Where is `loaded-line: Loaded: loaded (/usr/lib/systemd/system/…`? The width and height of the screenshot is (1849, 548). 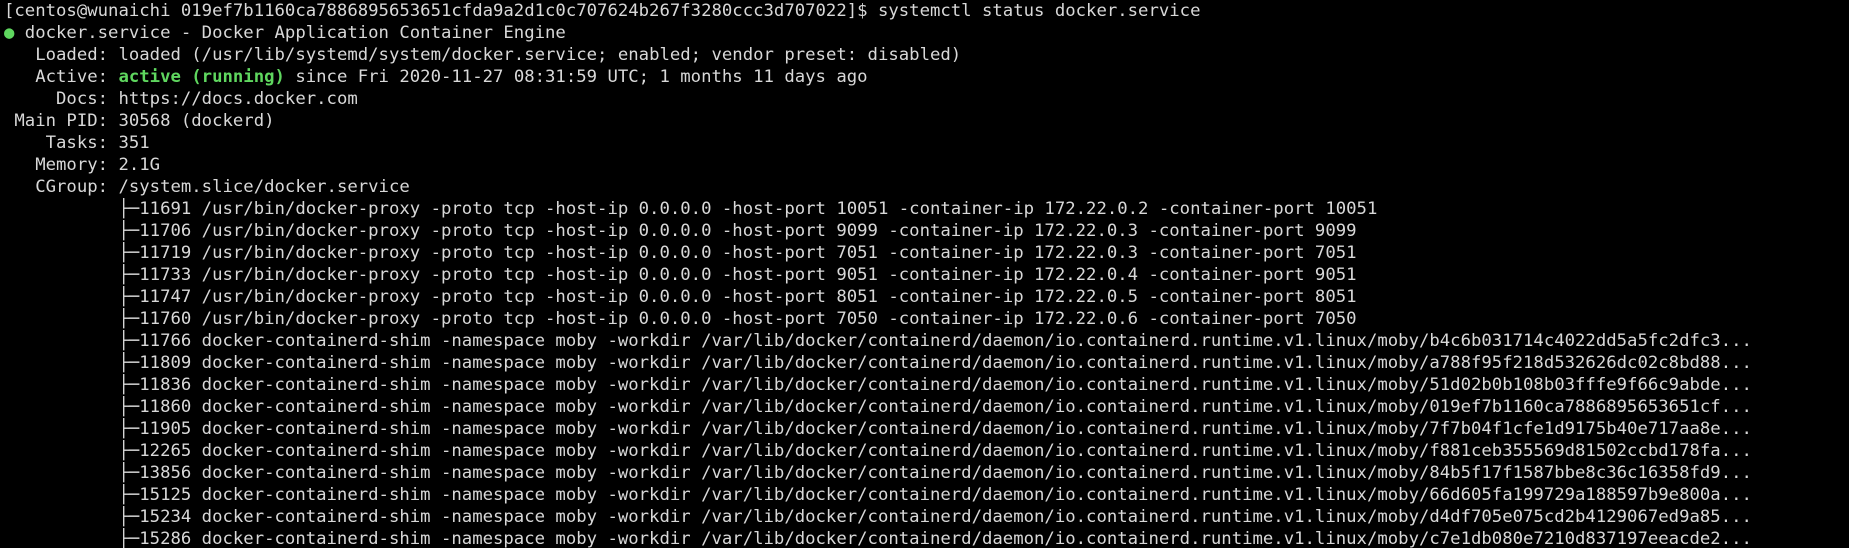 loaded-line: Loaded: loaded (/usr/lib/systemd/system/… is located at coordinates (926, 55).